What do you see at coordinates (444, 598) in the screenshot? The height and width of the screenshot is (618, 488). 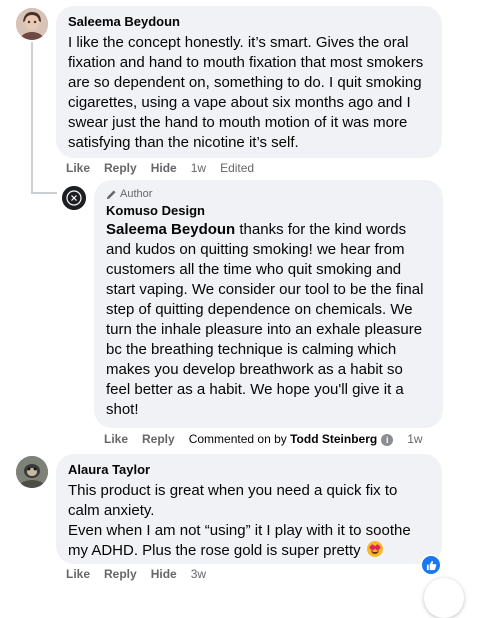 I see `chat-float-button` at bounding box center [444, 598].